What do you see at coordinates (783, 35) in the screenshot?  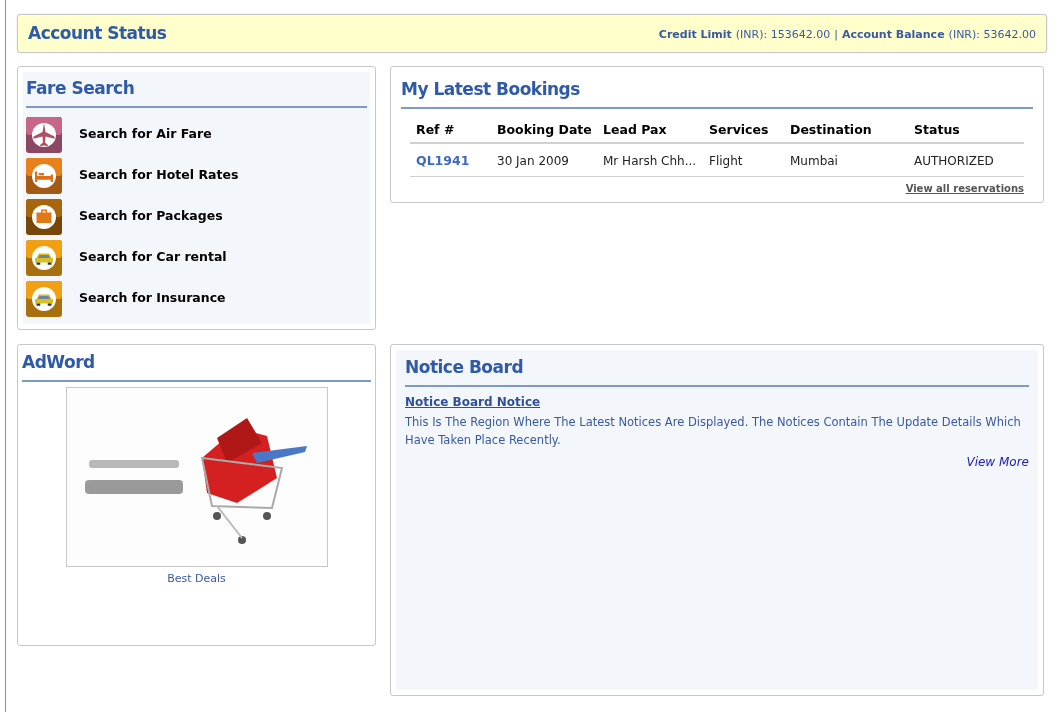 I see `credit-limit-value: (INR): 153642.00` at bounding box center [783, 35].